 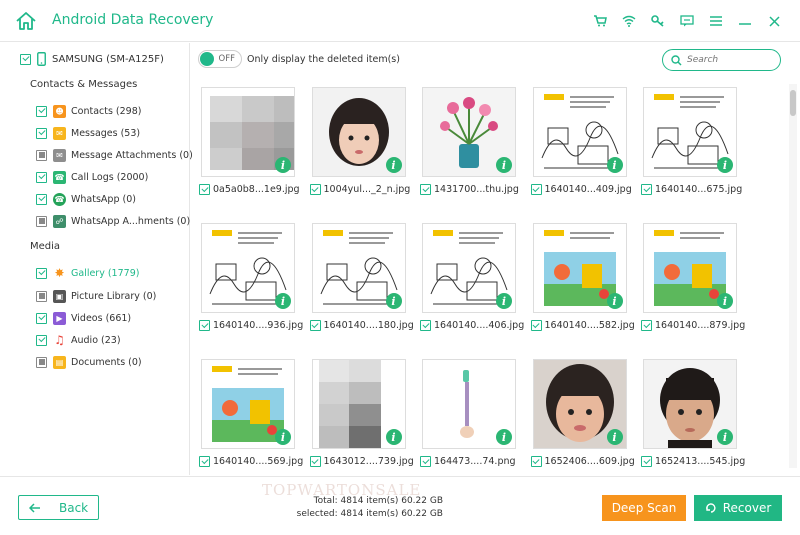 I want to click on file-tile: i 1640140...409.jpg, so click(x=581, y=142).